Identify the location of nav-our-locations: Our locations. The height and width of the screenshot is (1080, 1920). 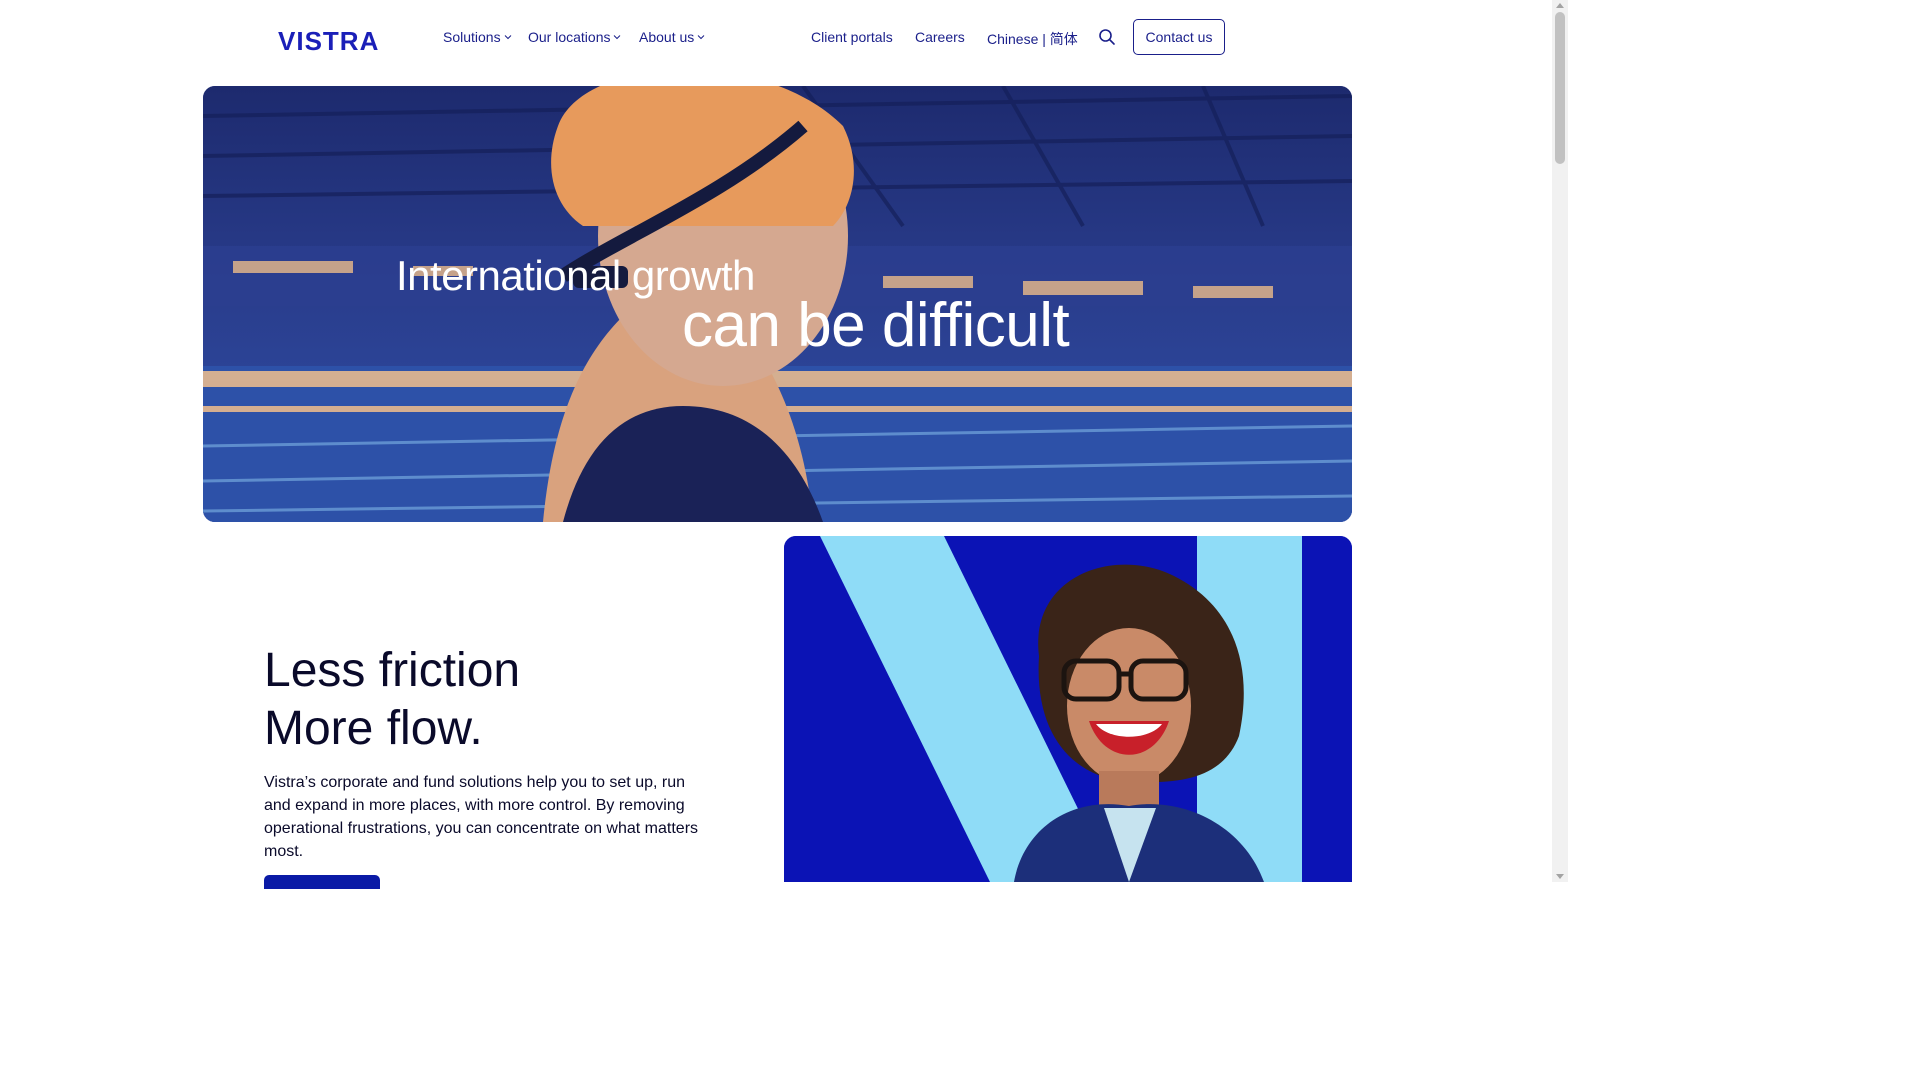
(574, 37).